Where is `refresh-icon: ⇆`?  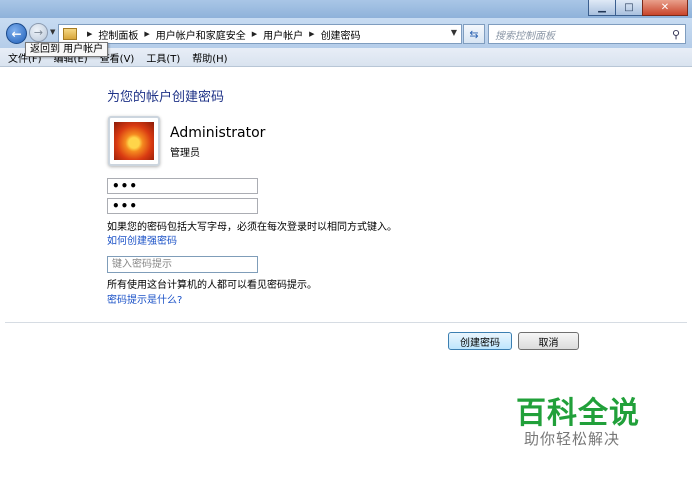
refresh-icon: ⇆ is located at coordinates (474, 34).